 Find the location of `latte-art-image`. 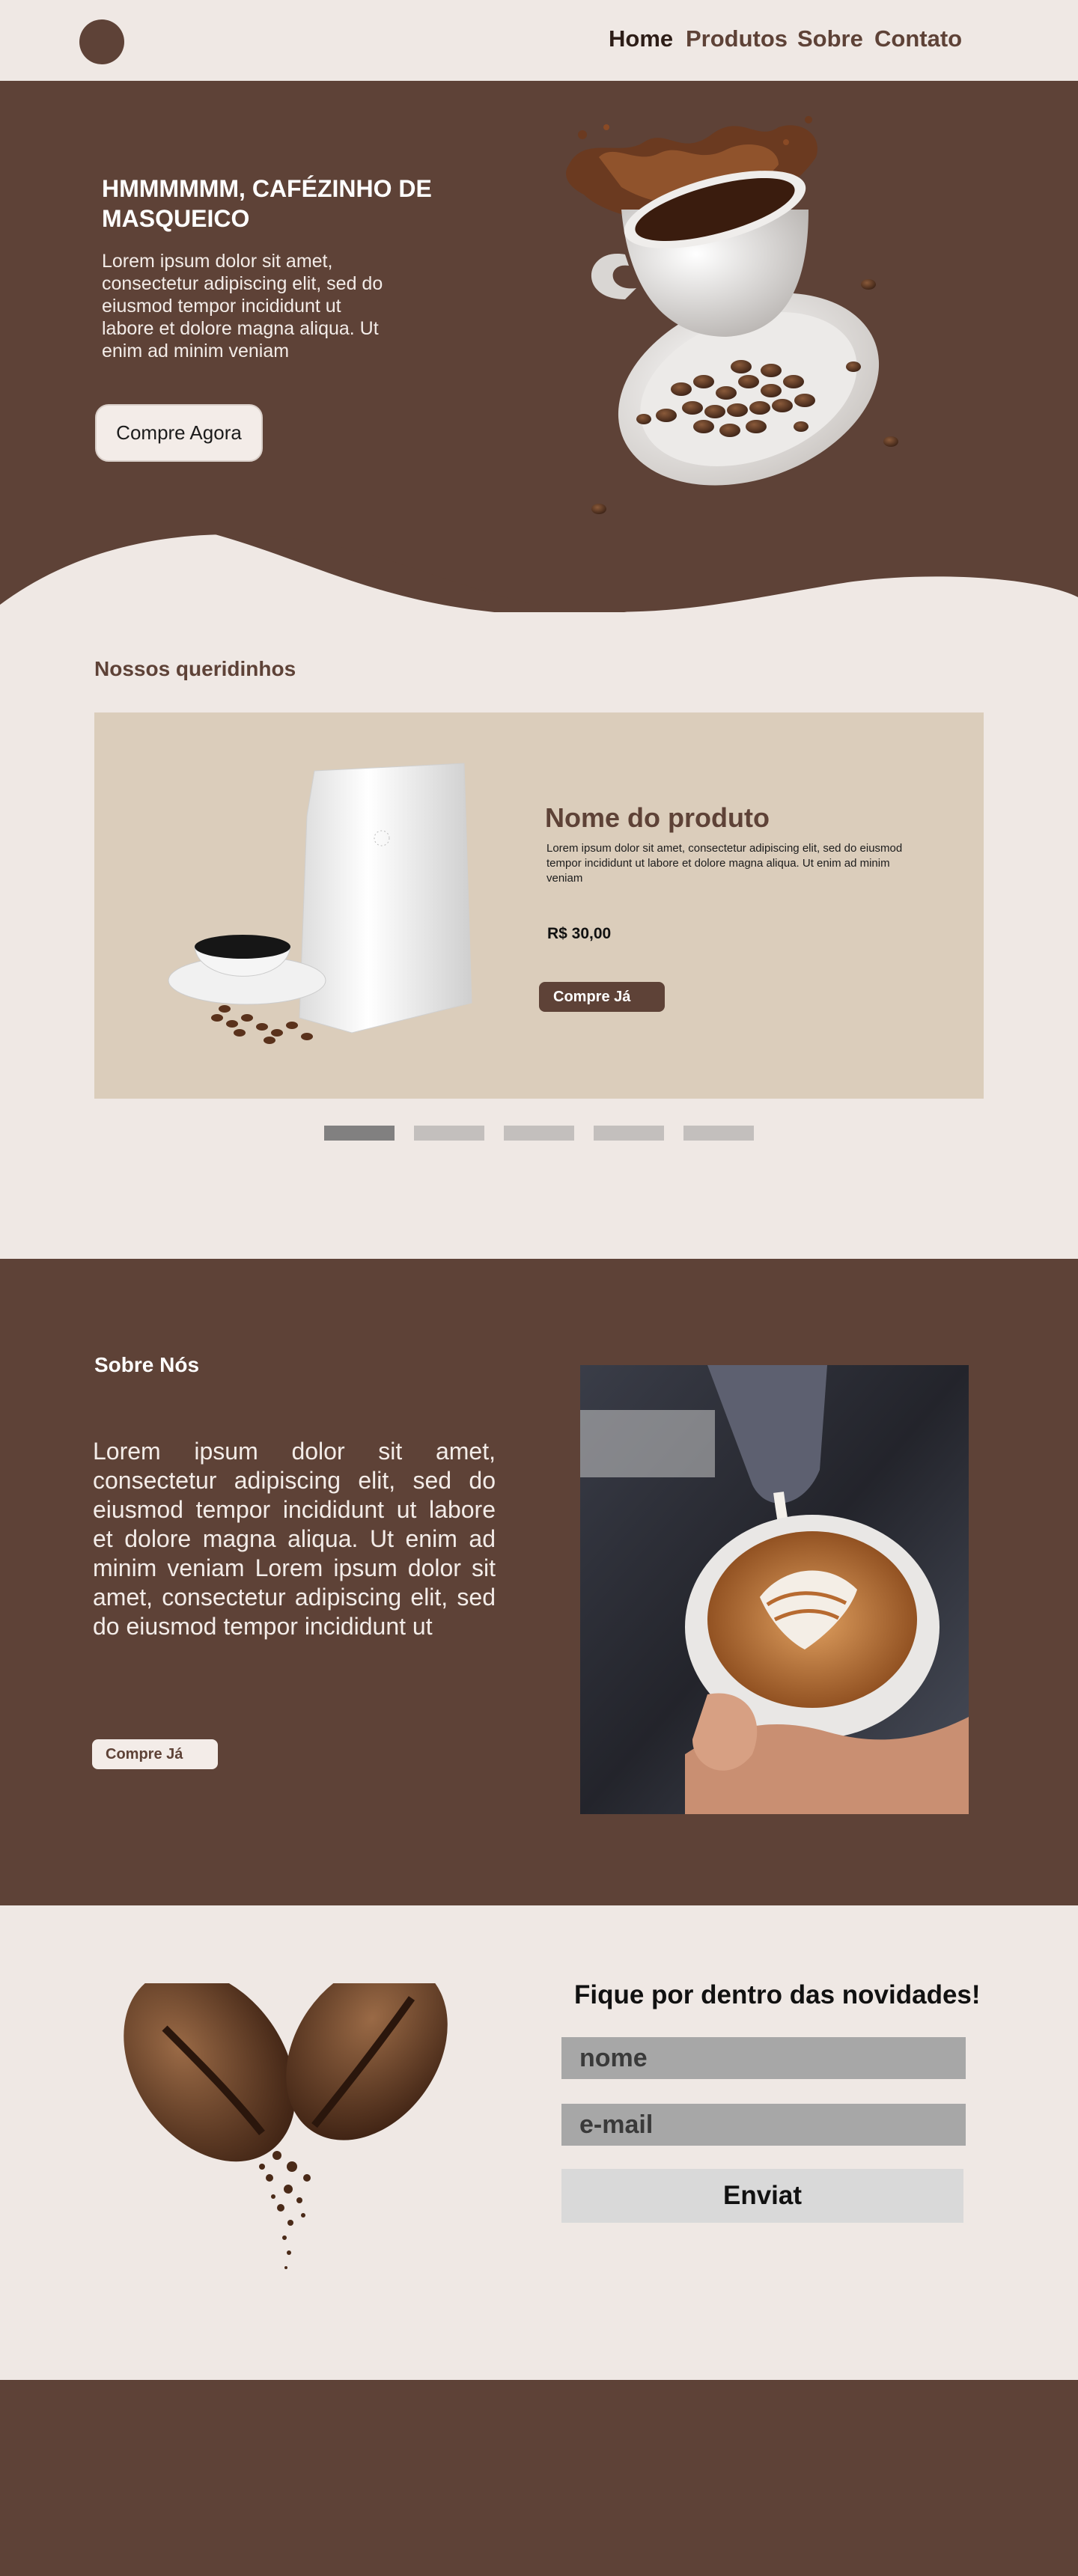

latte-art-image is located at coordinates (774, 1590).